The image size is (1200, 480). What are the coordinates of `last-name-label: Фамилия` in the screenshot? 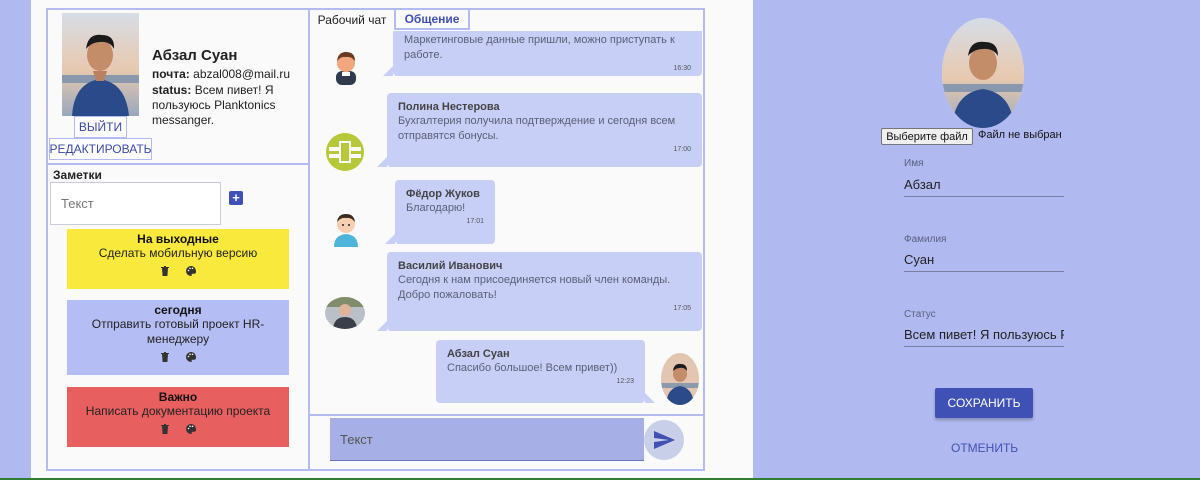 It's located at (925, 239).